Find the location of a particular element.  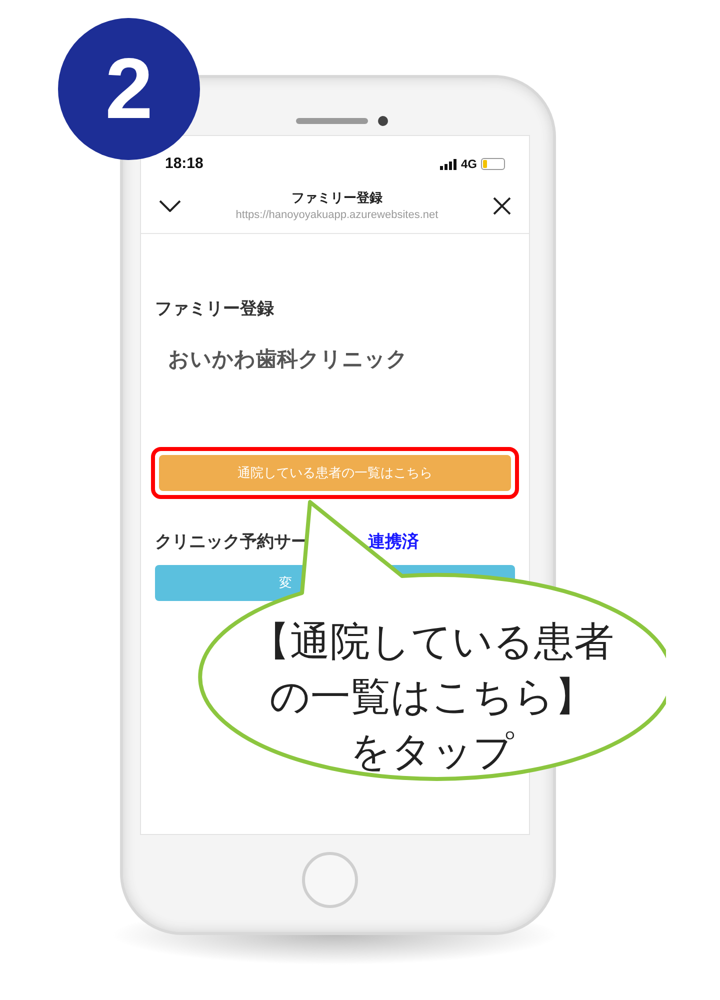

callout-text: 【通院している患者 の一覧はこちら】 をタップ is located at coordinates (432, 697).